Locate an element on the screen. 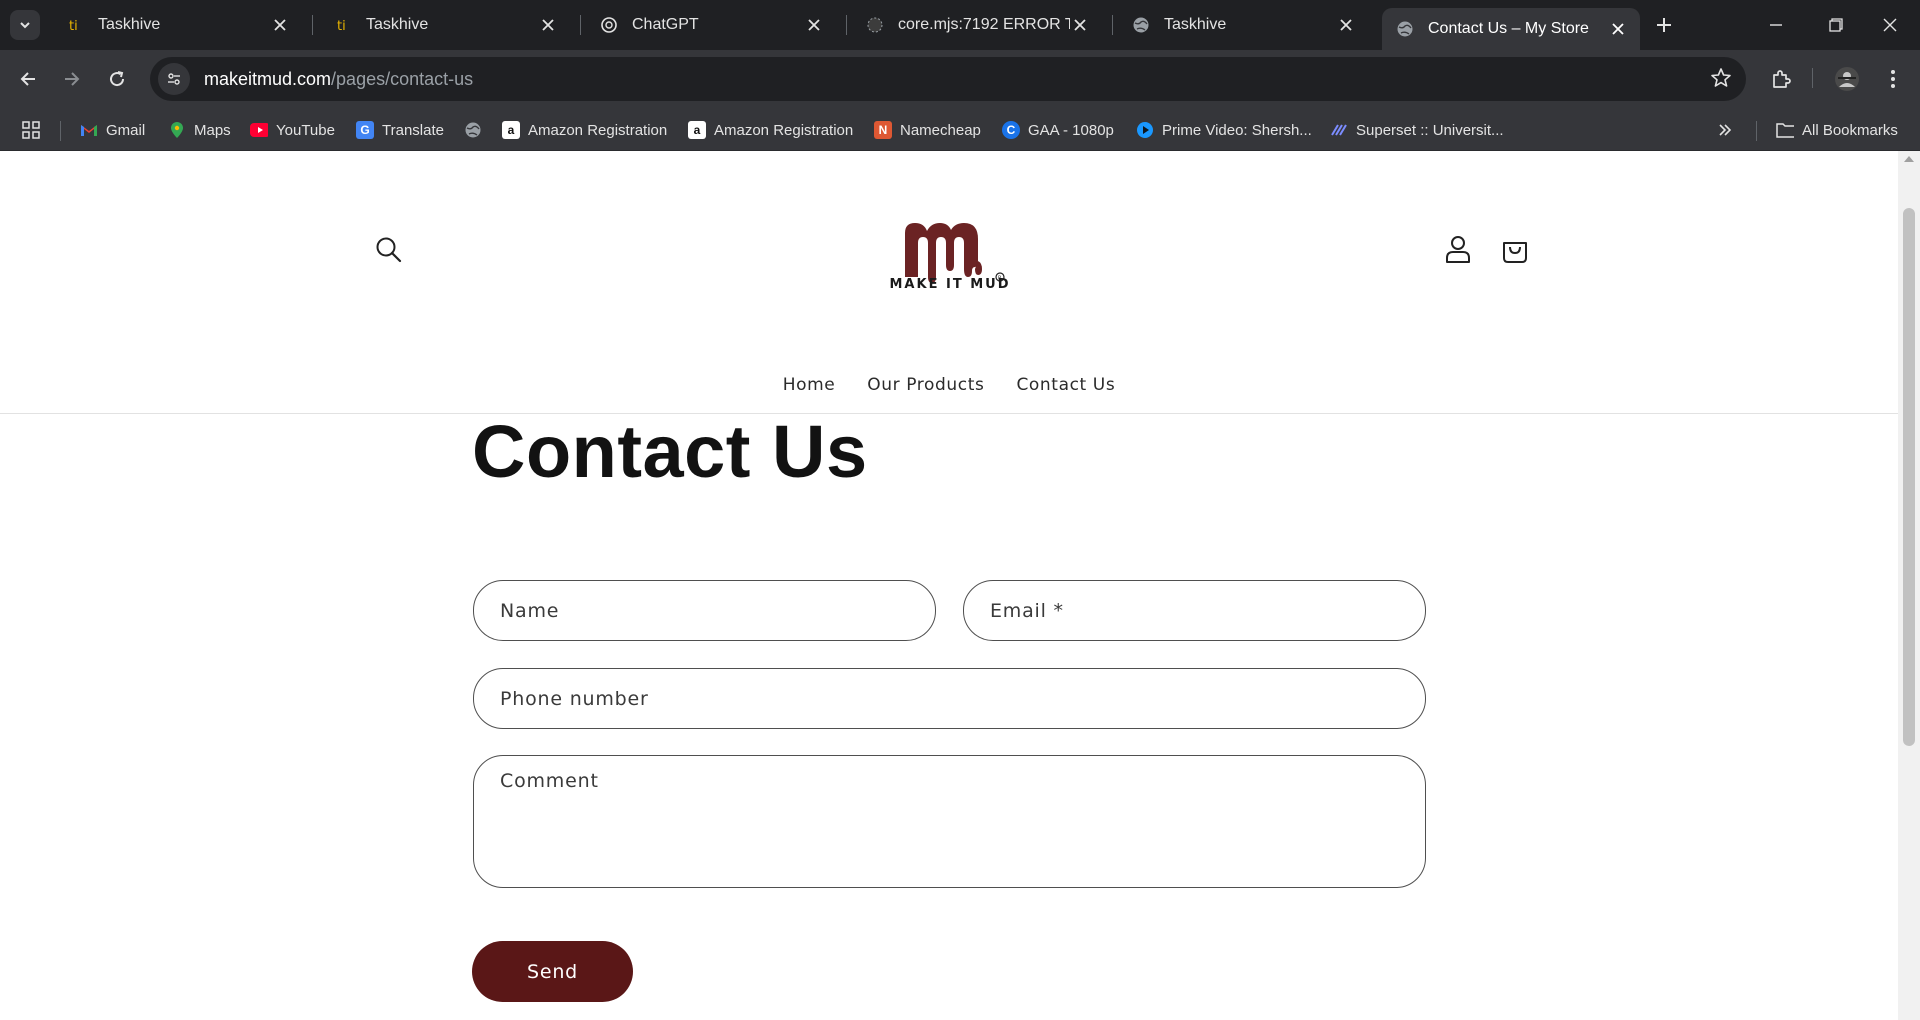 Image resolution: width=1920 pixels, height=1020 pixels. tab-chatgpt: ChatGPT is located at coordinates (711, 25).